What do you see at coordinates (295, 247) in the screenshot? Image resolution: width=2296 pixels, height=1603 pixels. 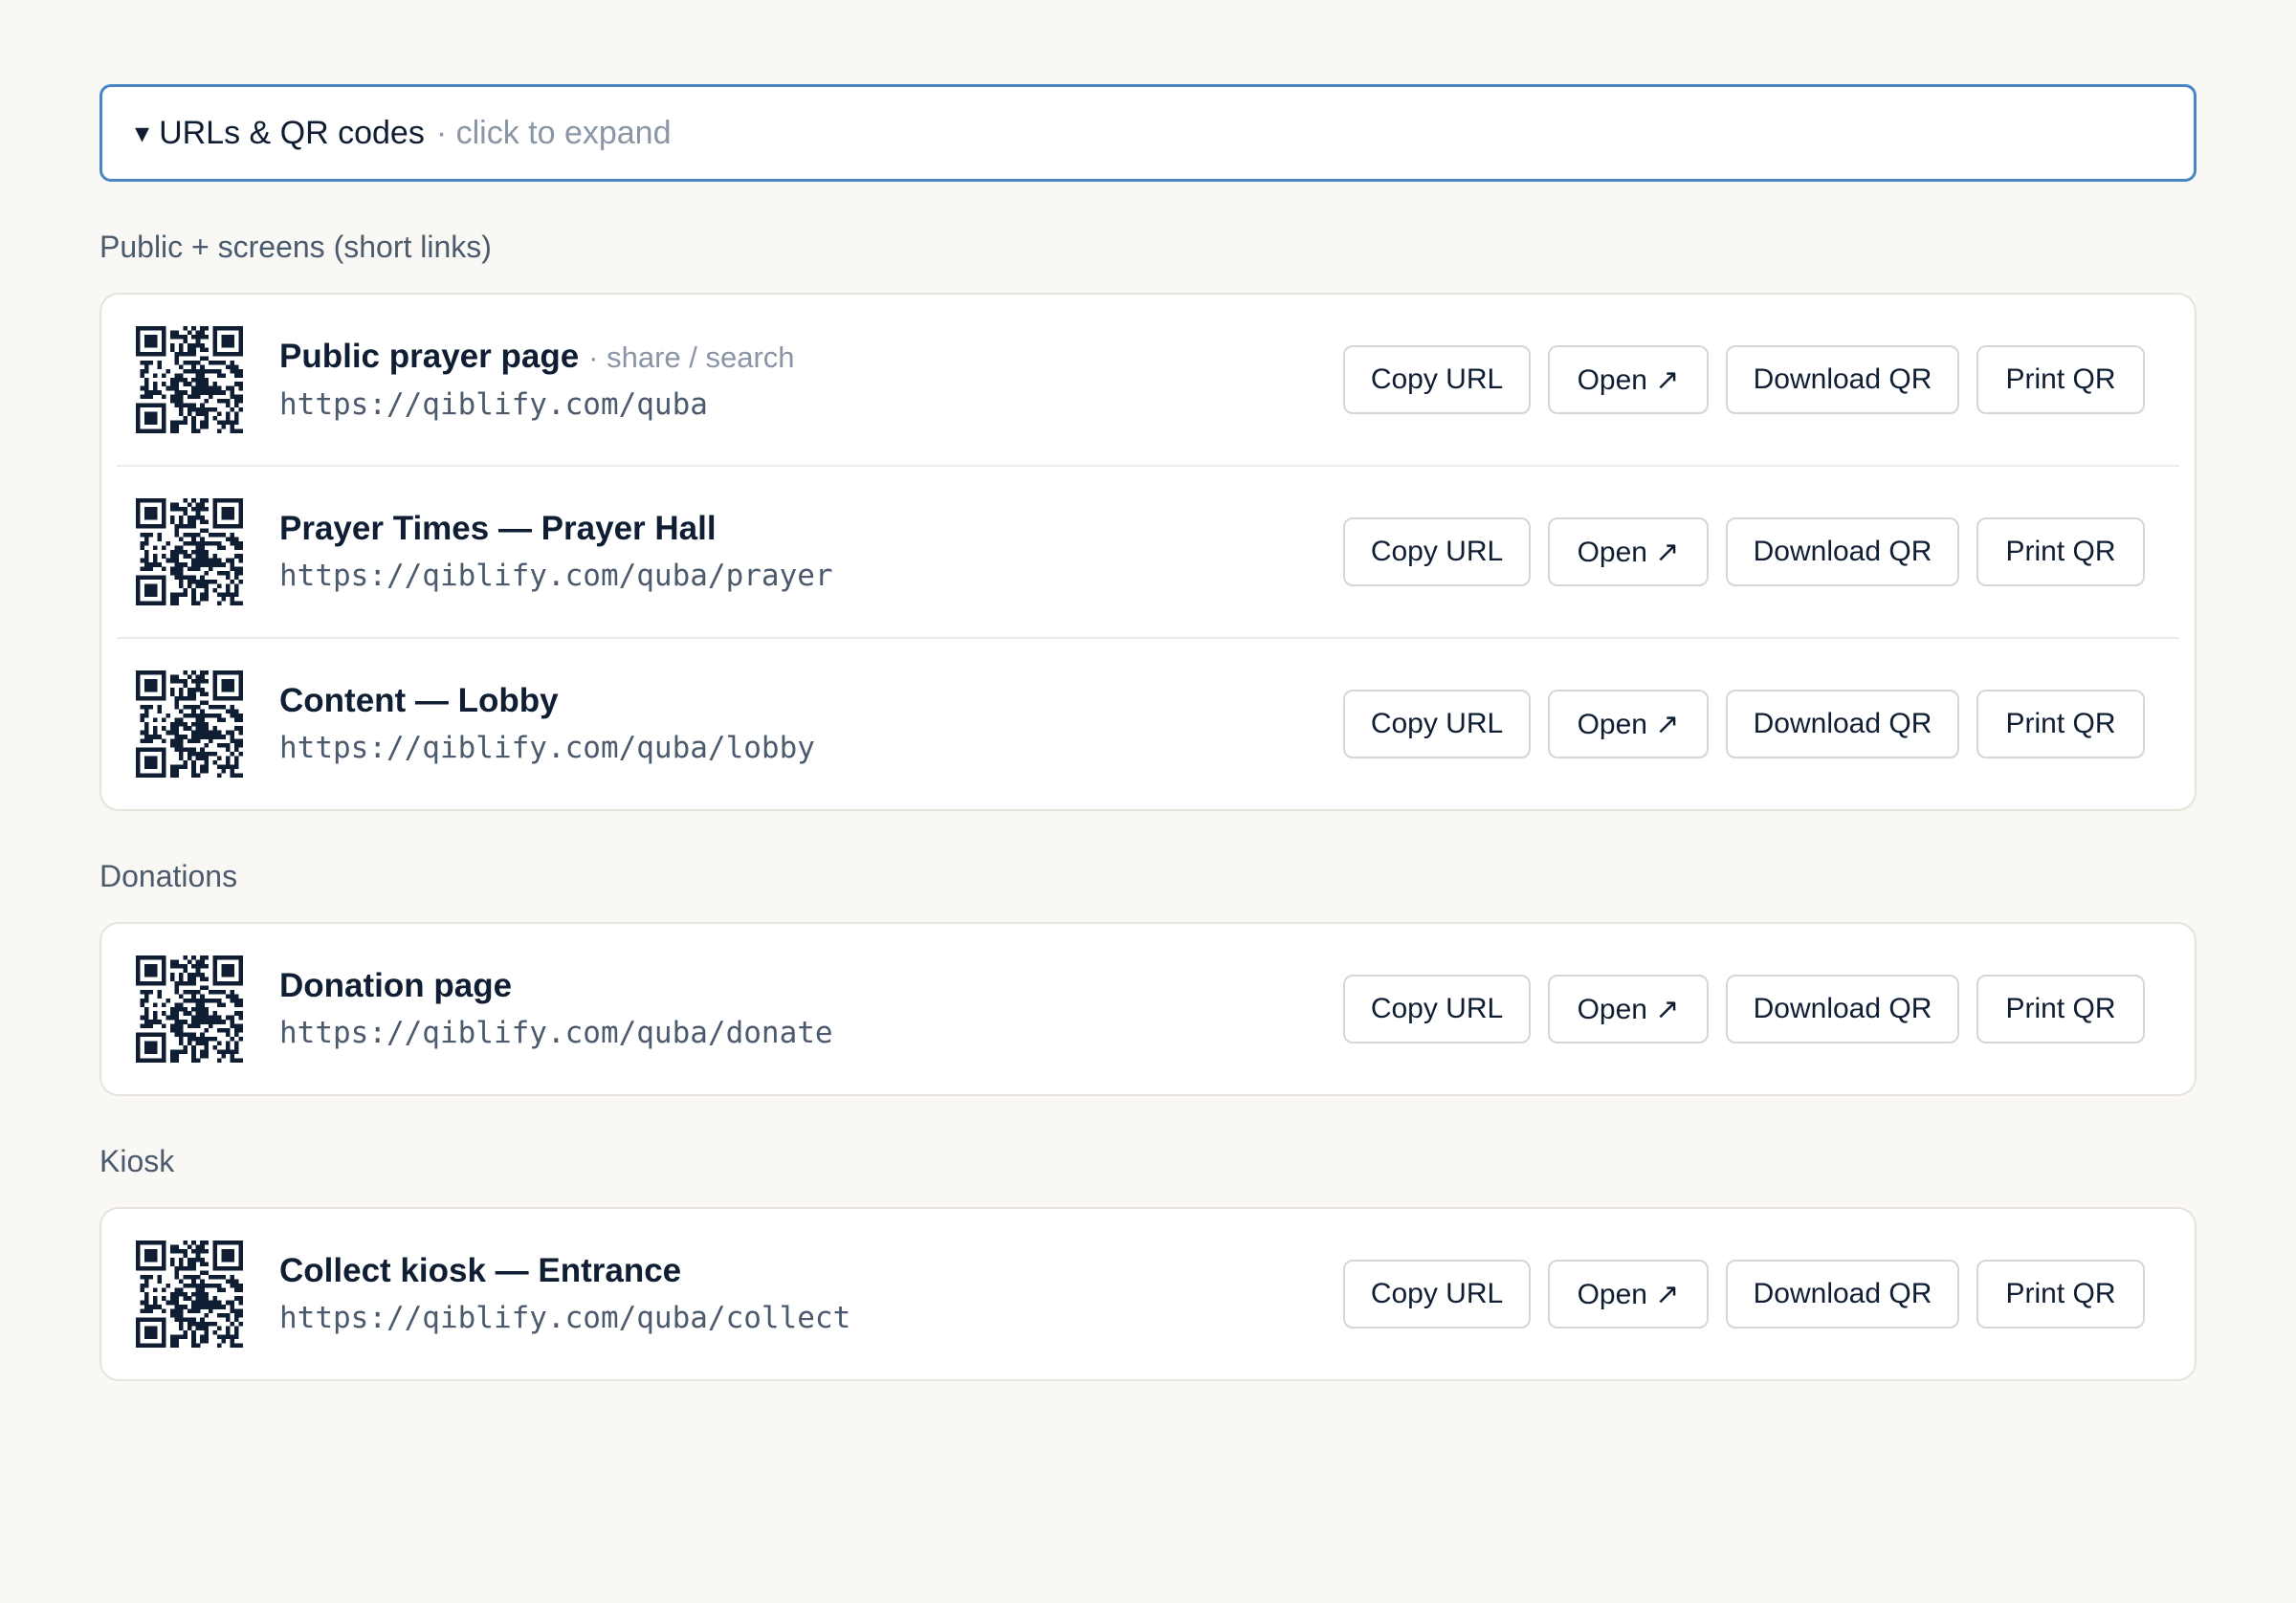 I see `section-label-public: Public + screens (short links)` at bounding box center [295, 247].